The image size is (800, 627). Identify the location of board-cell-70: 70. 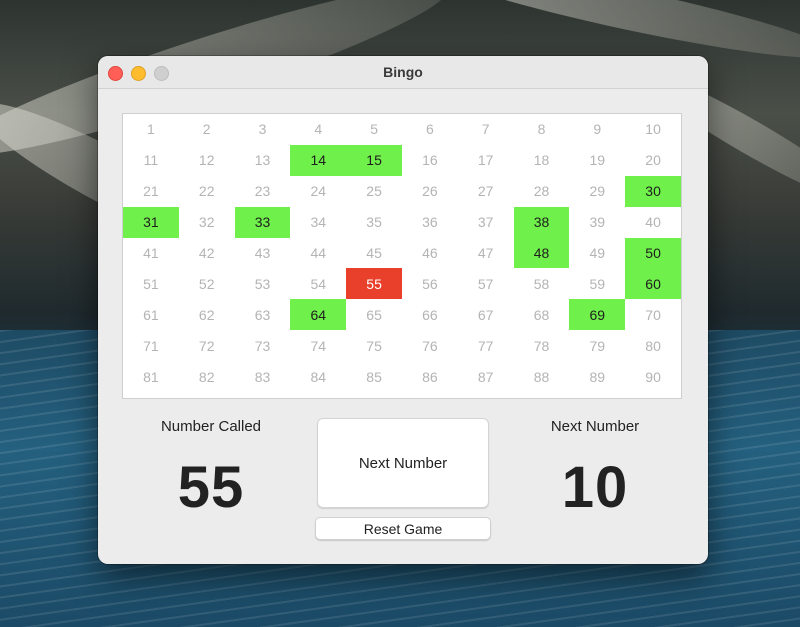
(653, 314).